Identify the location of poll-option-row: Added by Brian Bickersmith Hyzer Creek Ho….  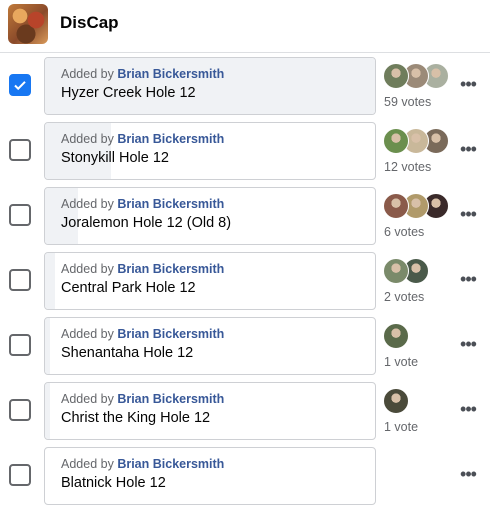
(245, 86).